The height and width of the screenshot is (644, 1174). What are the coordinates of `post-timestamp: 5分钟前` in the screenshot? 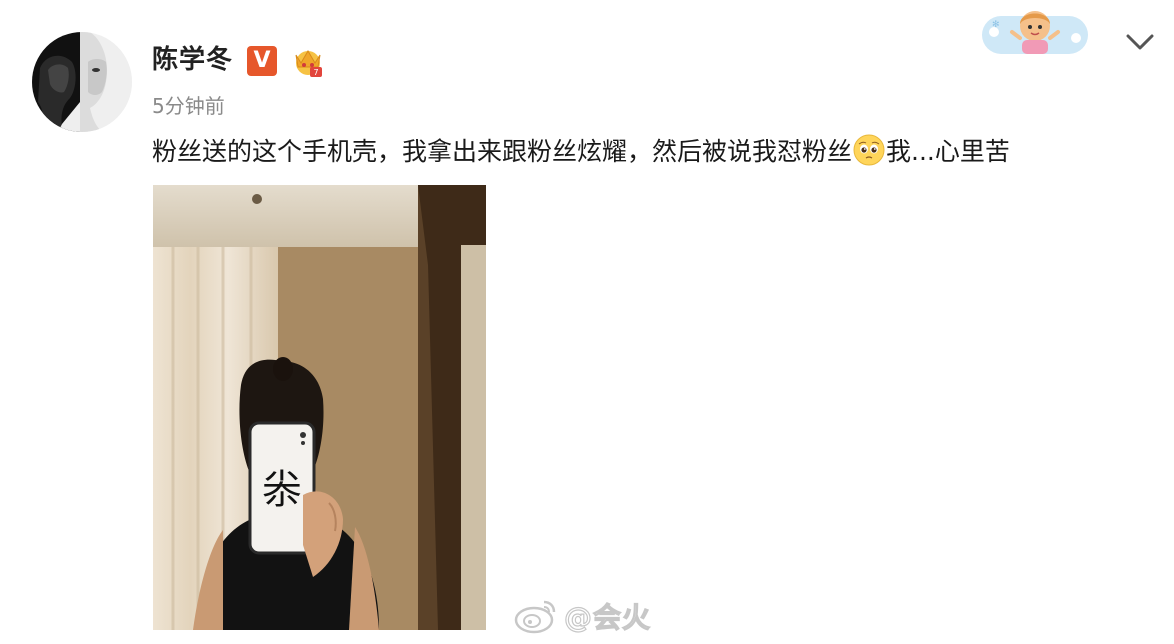 It's located at (188, 106).